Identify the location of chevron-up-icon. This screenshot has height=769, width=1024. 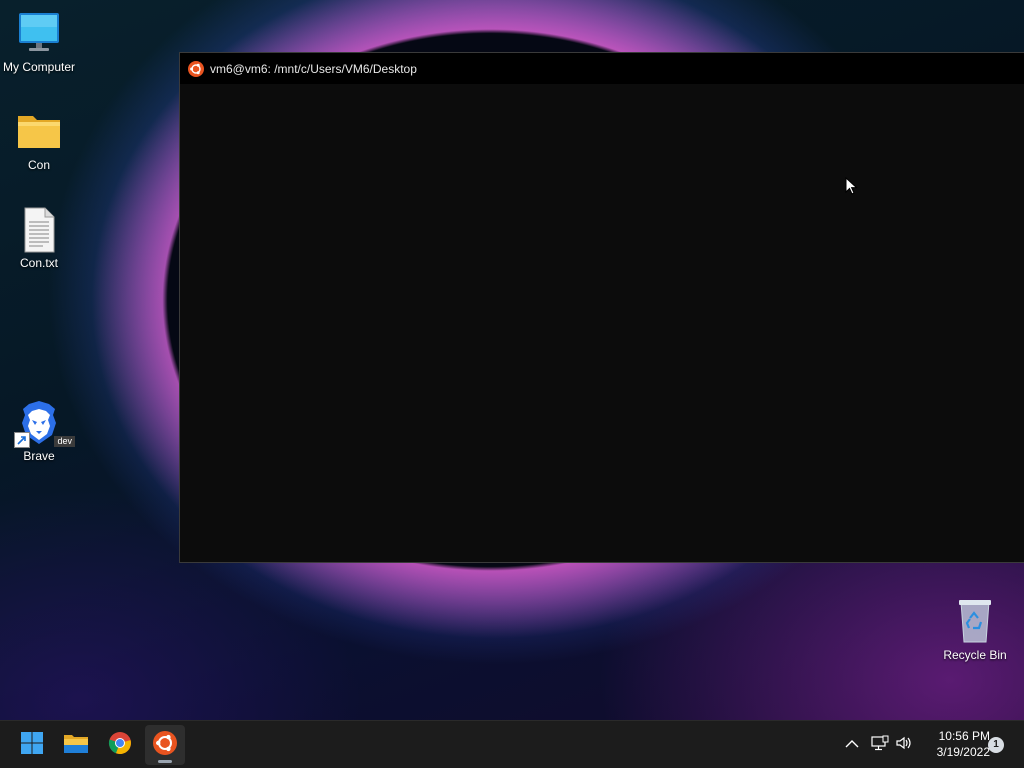
(852, 745).